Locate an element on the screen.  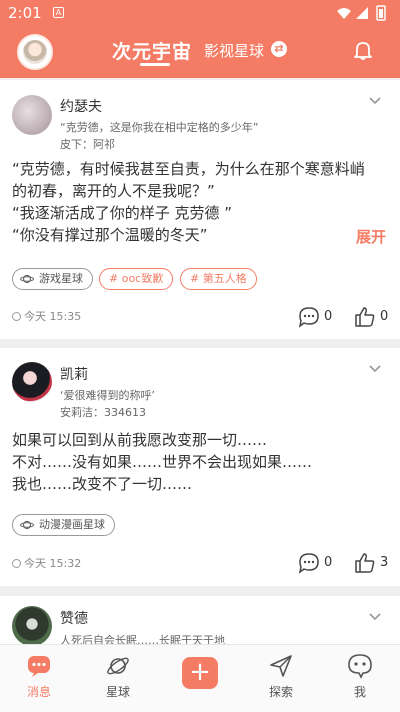
tag-game-planet: 游戏星球 is located at coordinates (52, 279).